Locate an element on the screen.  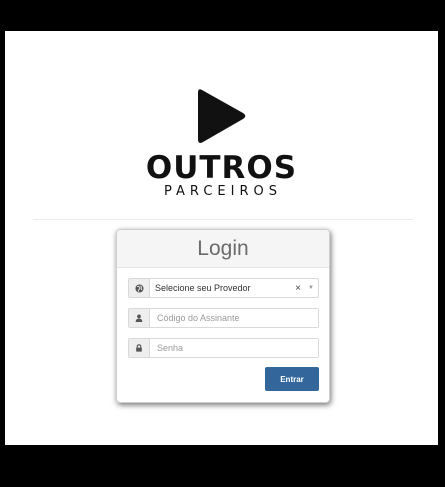
lock-icon is located at coordinates (139, 348).